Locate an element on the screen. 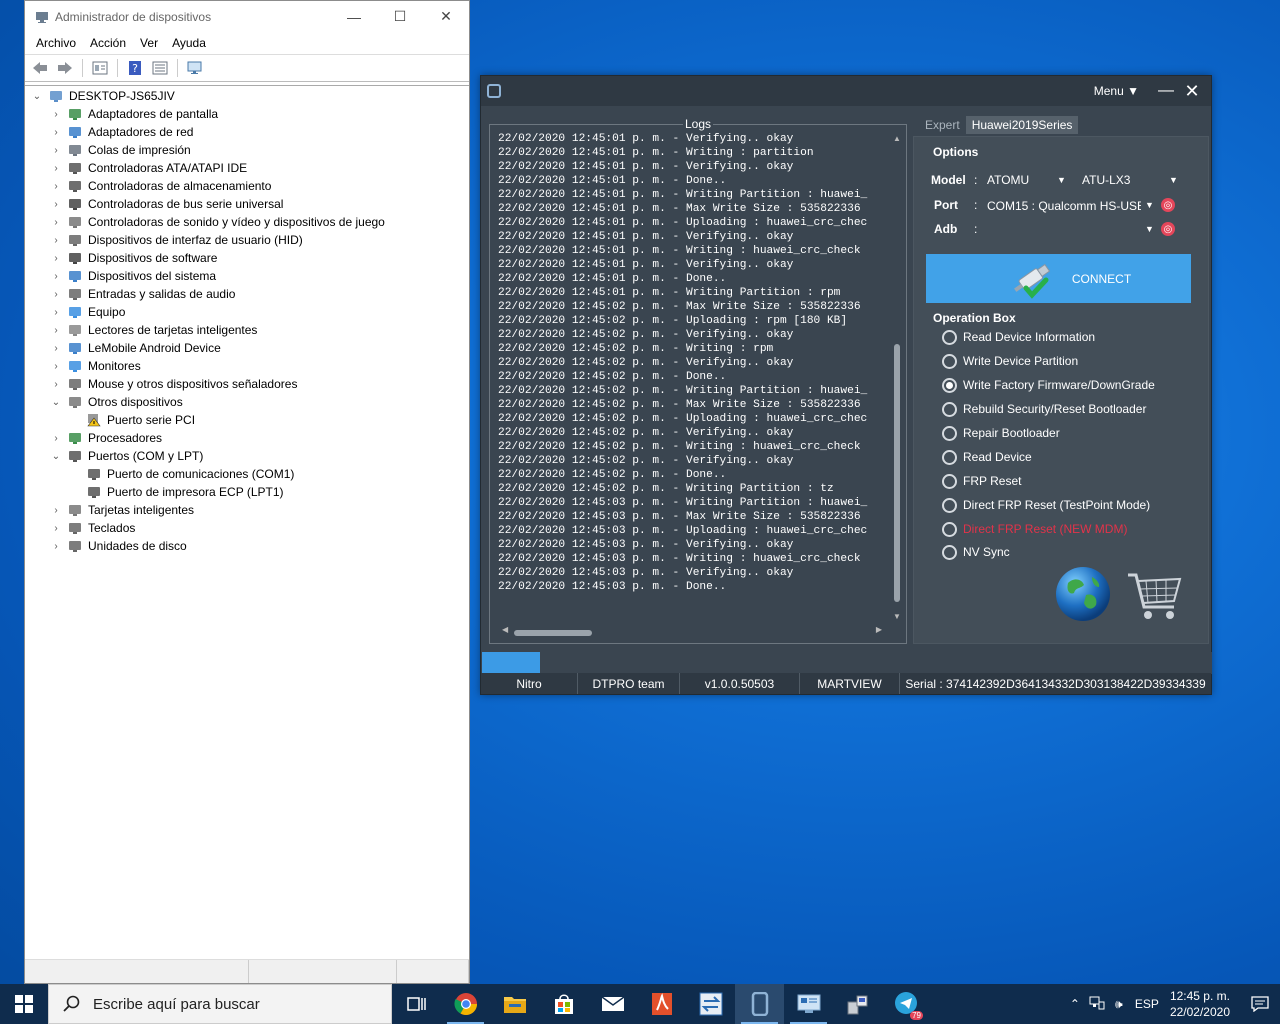  menu-ayuda: Ayuda is located at coordinates (189, 43).